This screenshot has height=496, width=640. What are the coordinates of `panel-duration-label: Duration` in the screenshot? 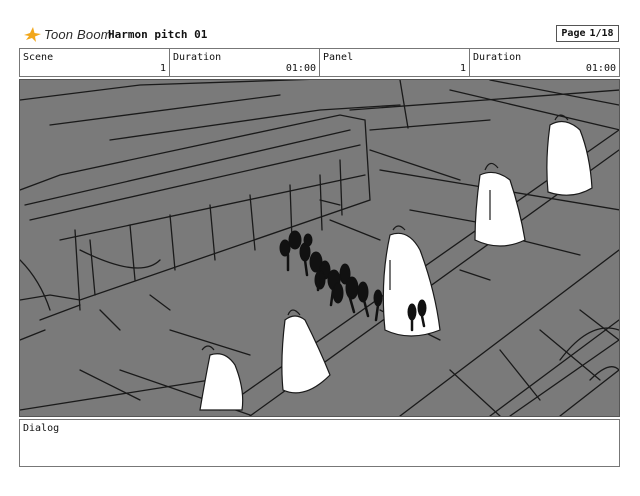 It's located at (497, 57).